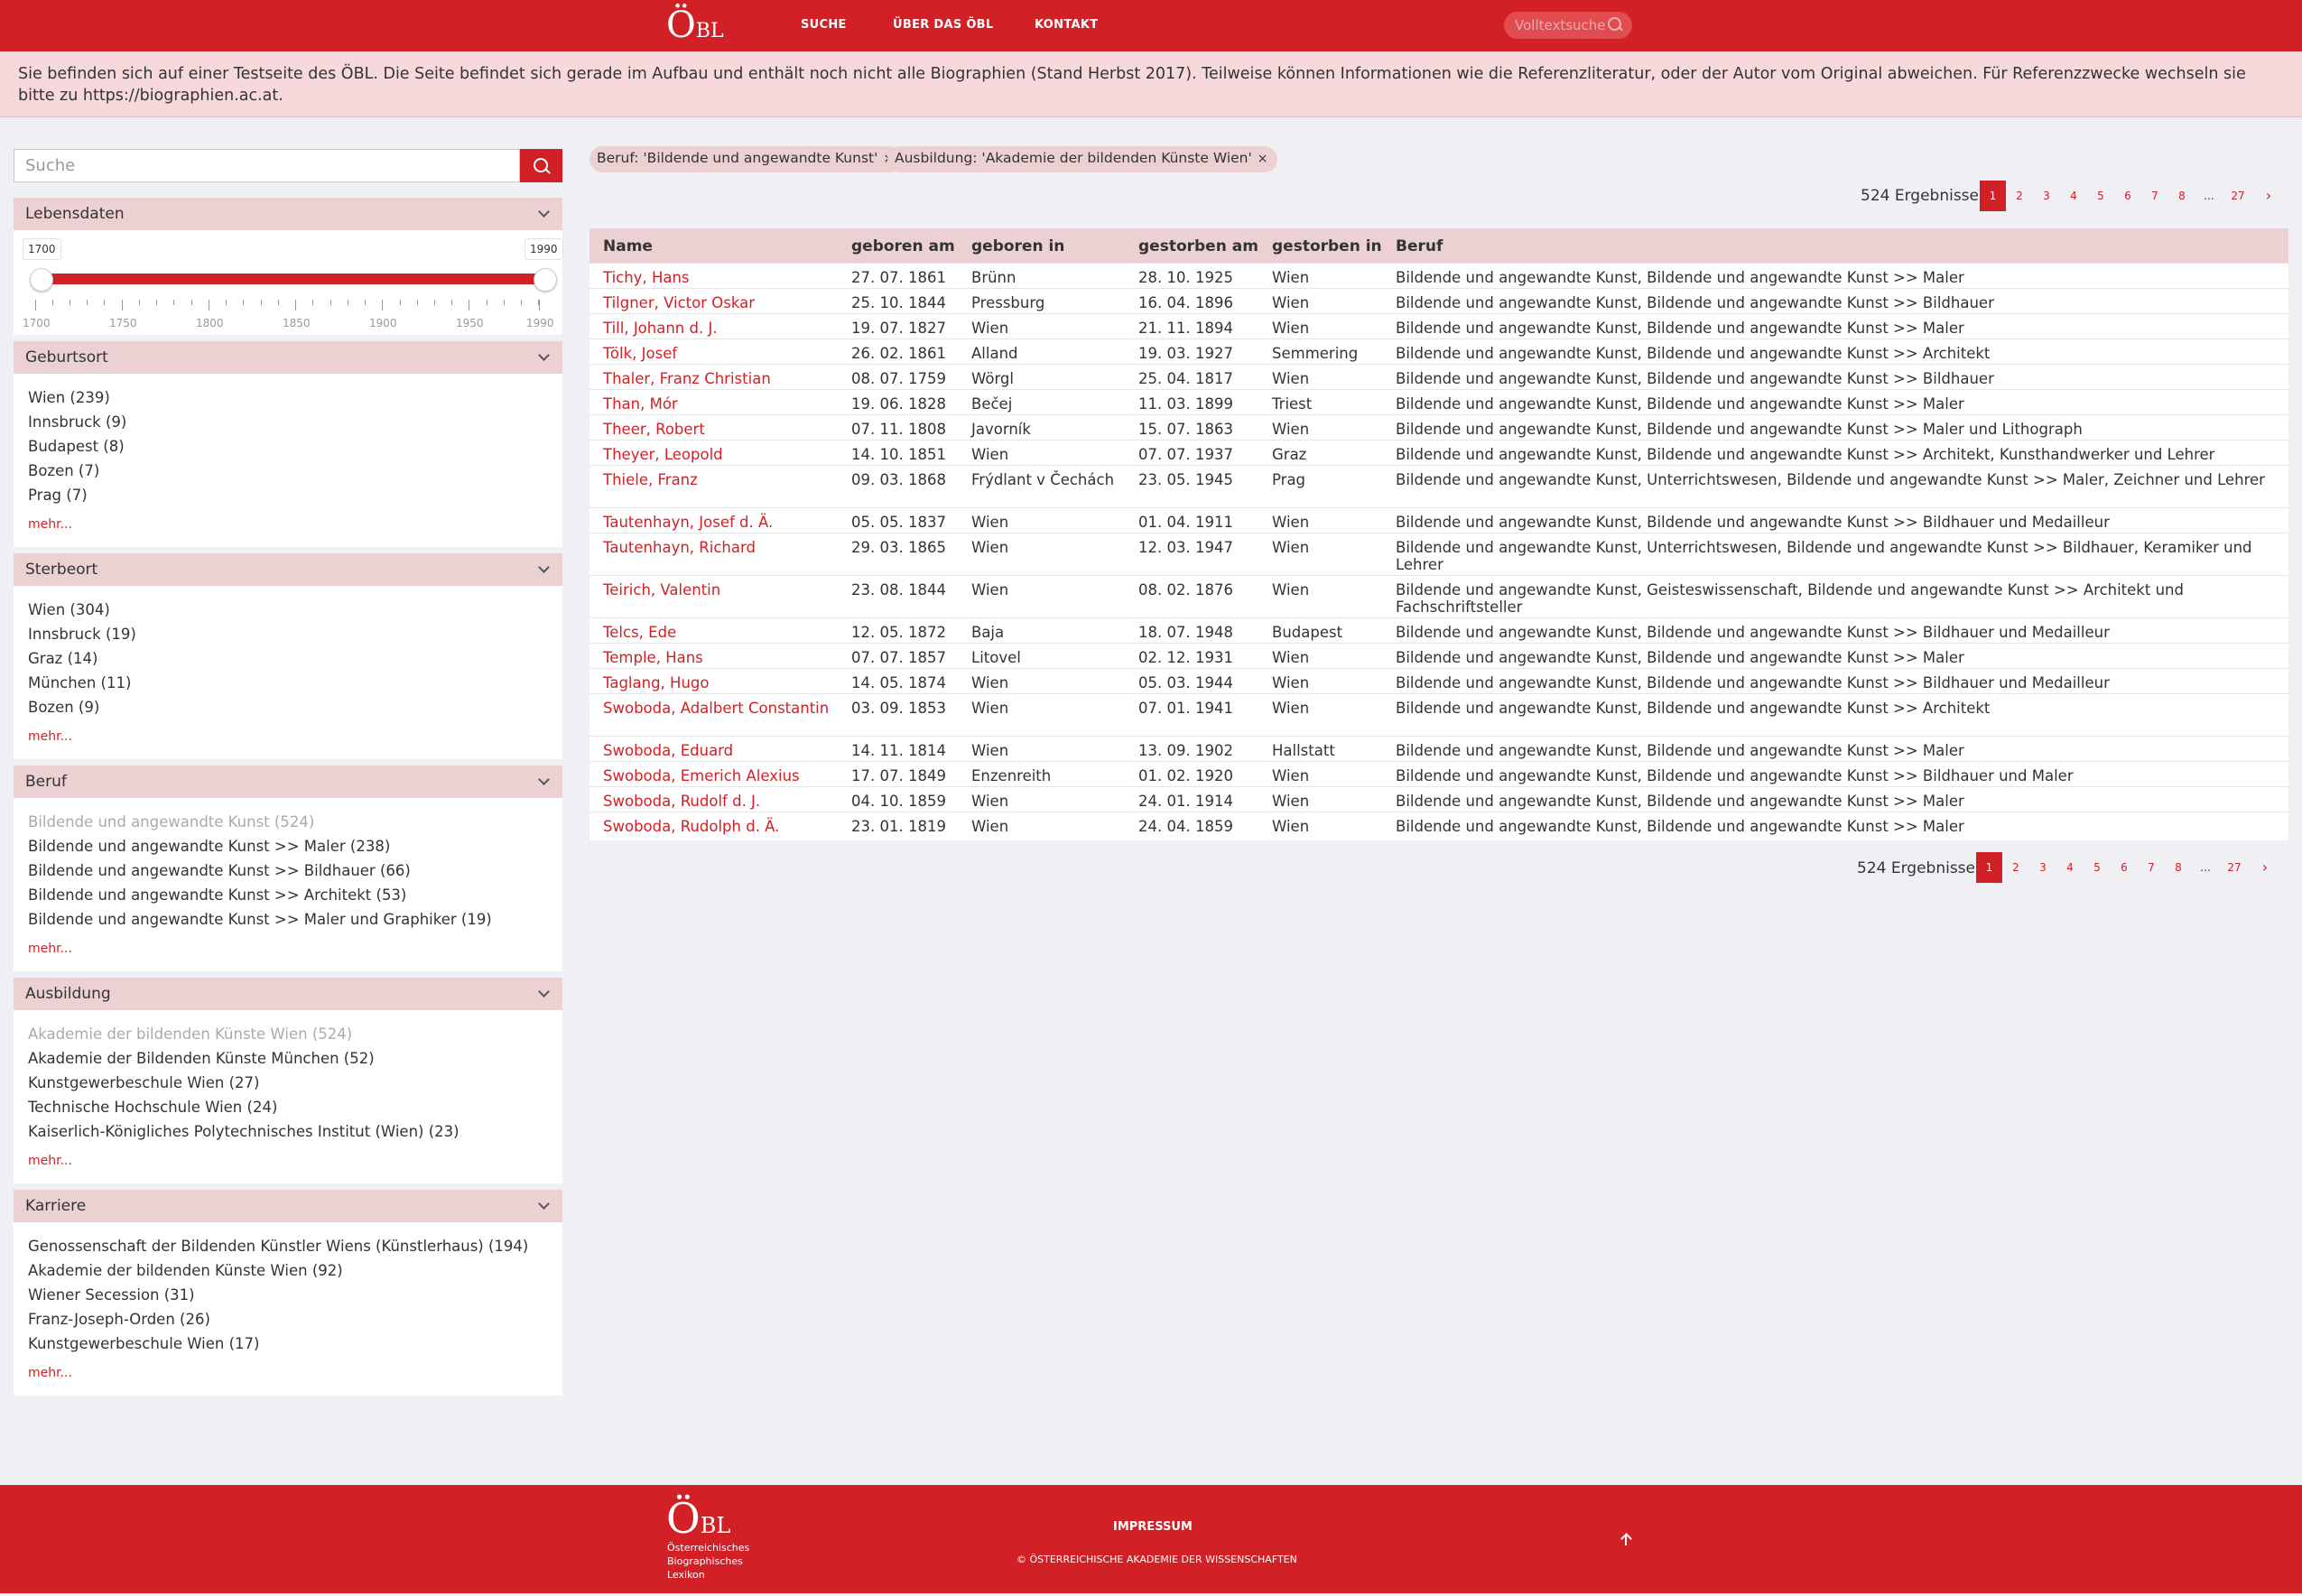 The image size is (2302, 1596). What do you see at coordinates (1066, 25) in the screenshot?
I see `nav-kontakt: KONTAKT` at bounding box center [1066, 25].